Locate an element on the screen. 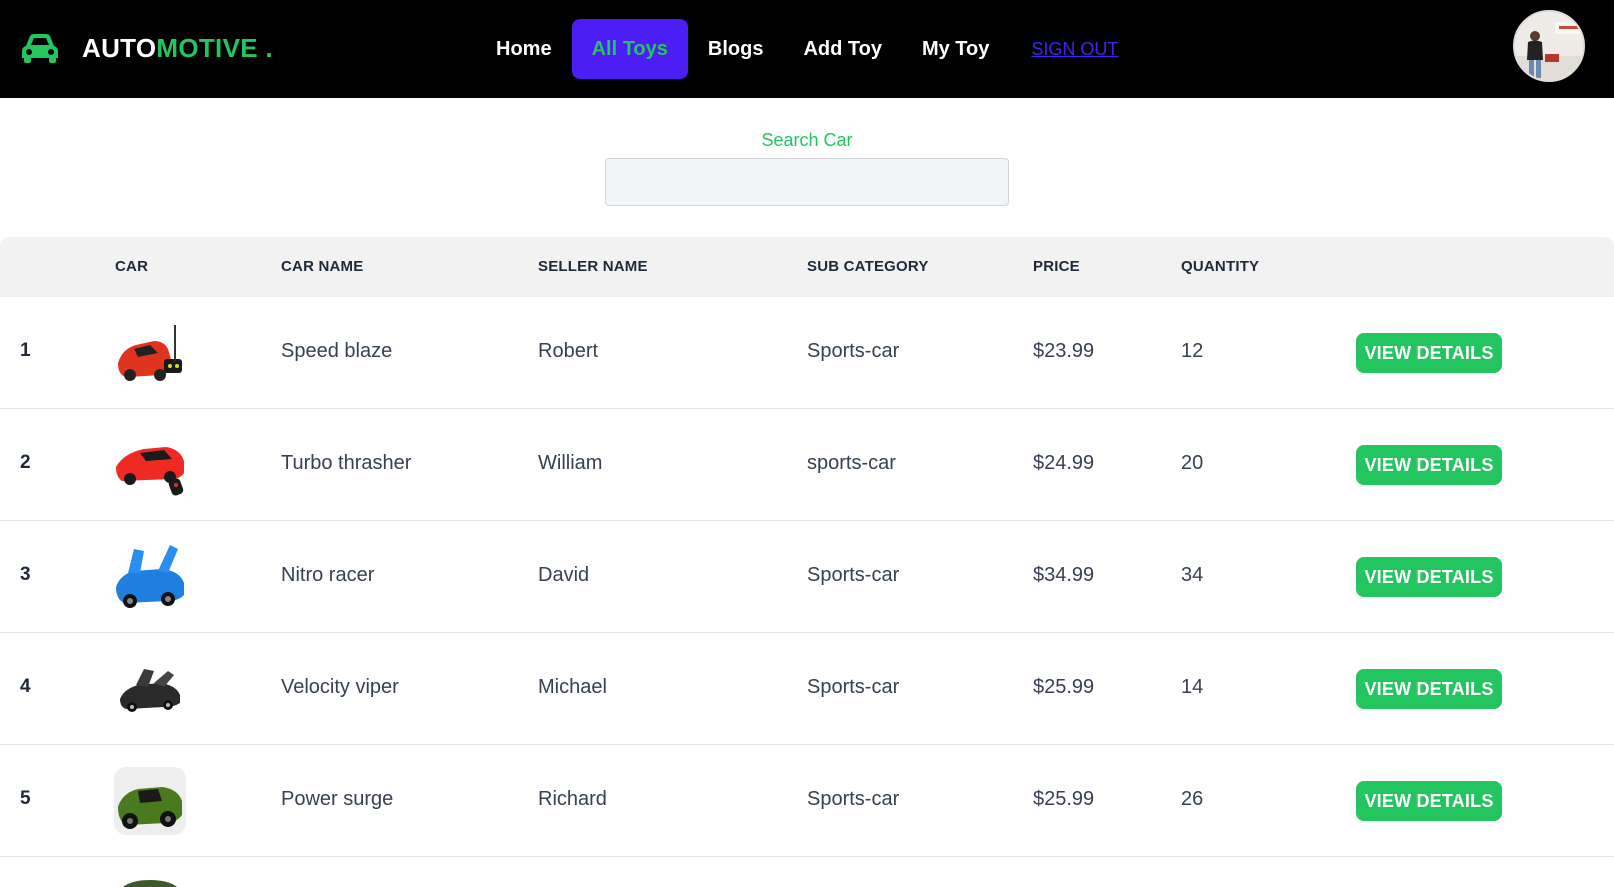  car-front-icon is located at coordinates (40, 48).